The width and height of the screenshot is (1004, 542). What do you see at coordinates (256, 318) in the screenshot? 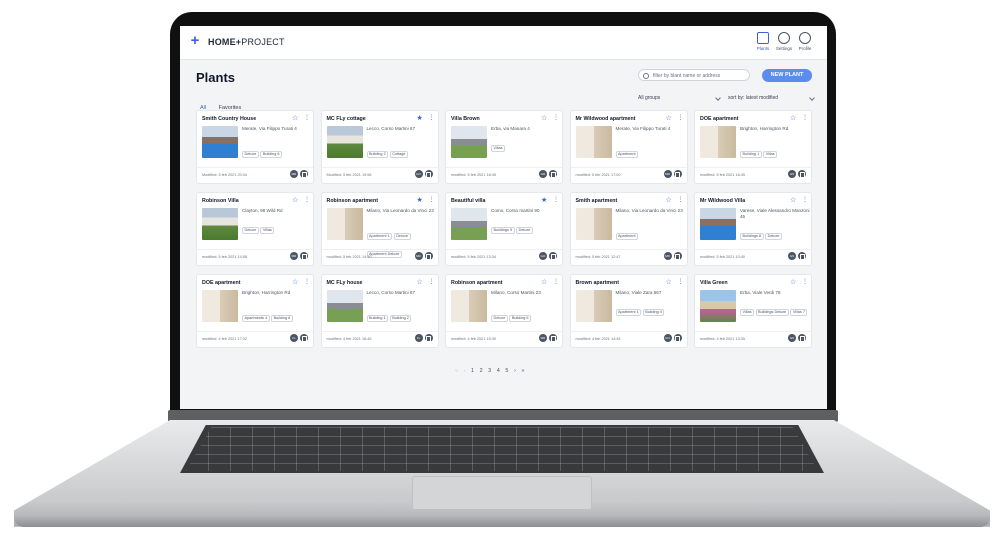
I see `tag-chip: Apartments 4` at bounding box center [256, 318].